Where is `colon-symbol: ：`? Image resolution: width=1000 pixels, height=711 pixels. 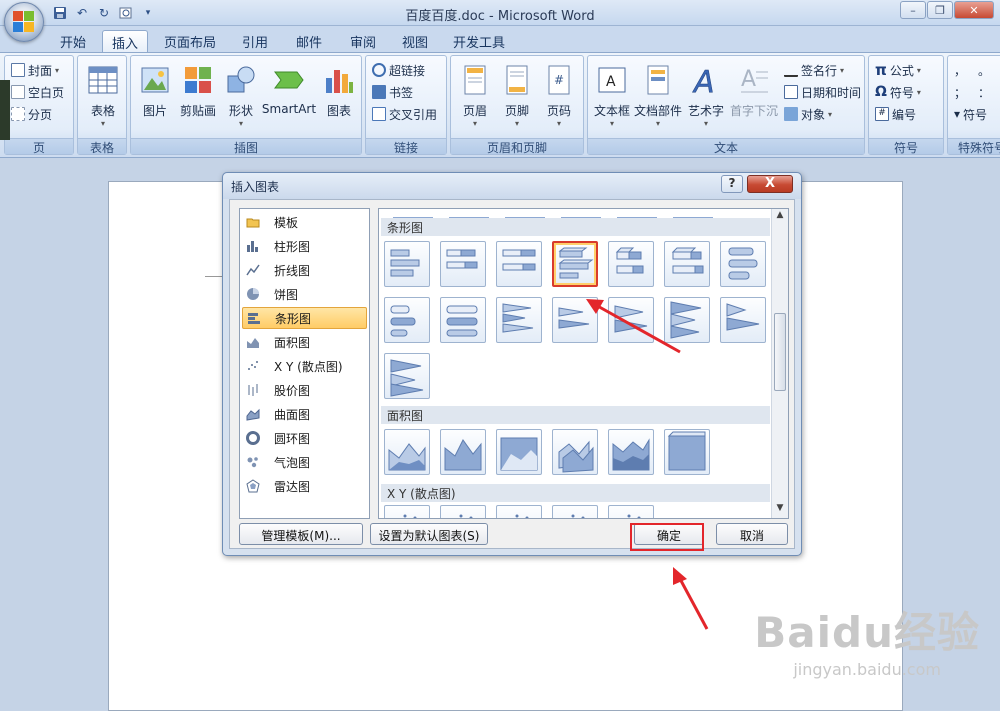
colon-symbol: ： is located at coordinates (984, 92).